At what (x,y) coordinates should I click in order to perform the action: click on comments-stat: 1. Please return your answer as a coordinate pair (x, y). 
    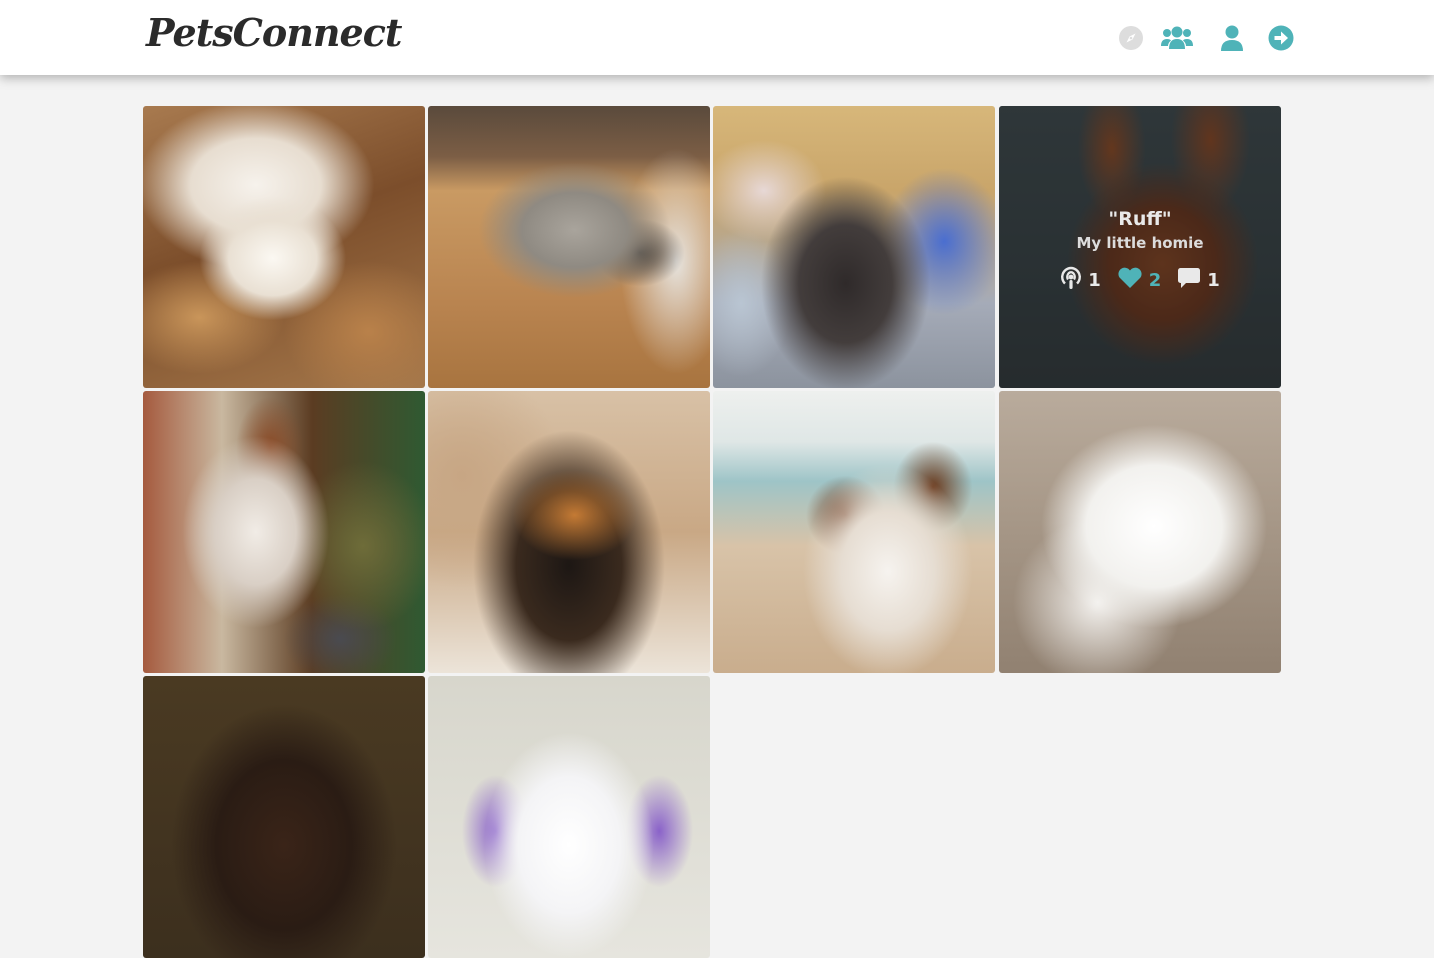
    Looking at the image, I should click on (1198, 280).